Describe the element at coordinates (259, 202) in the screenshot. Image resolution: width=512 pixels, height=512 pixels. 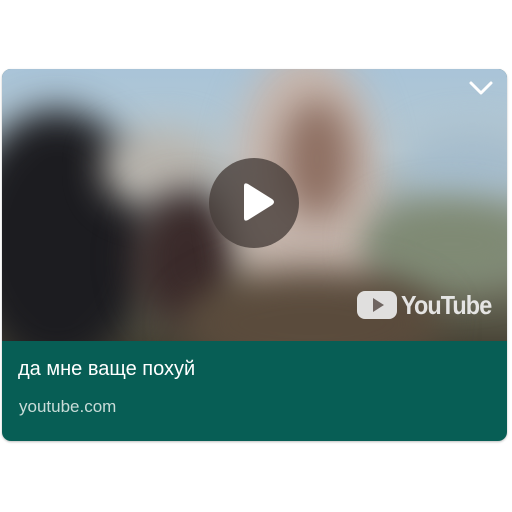
I see `play-icon` at that location.